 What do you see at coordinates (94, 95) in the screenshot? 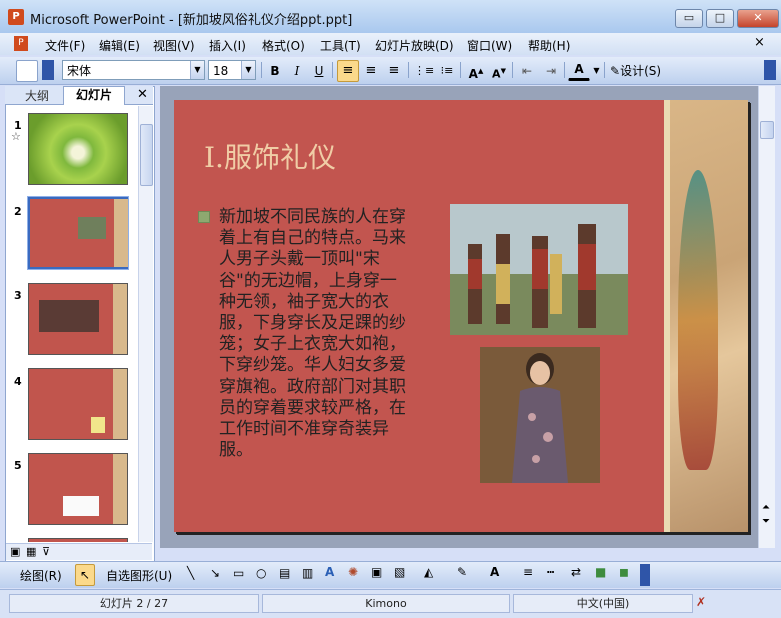
I see `tab-slides: 幻灯片` at bounding box center [94, 95].